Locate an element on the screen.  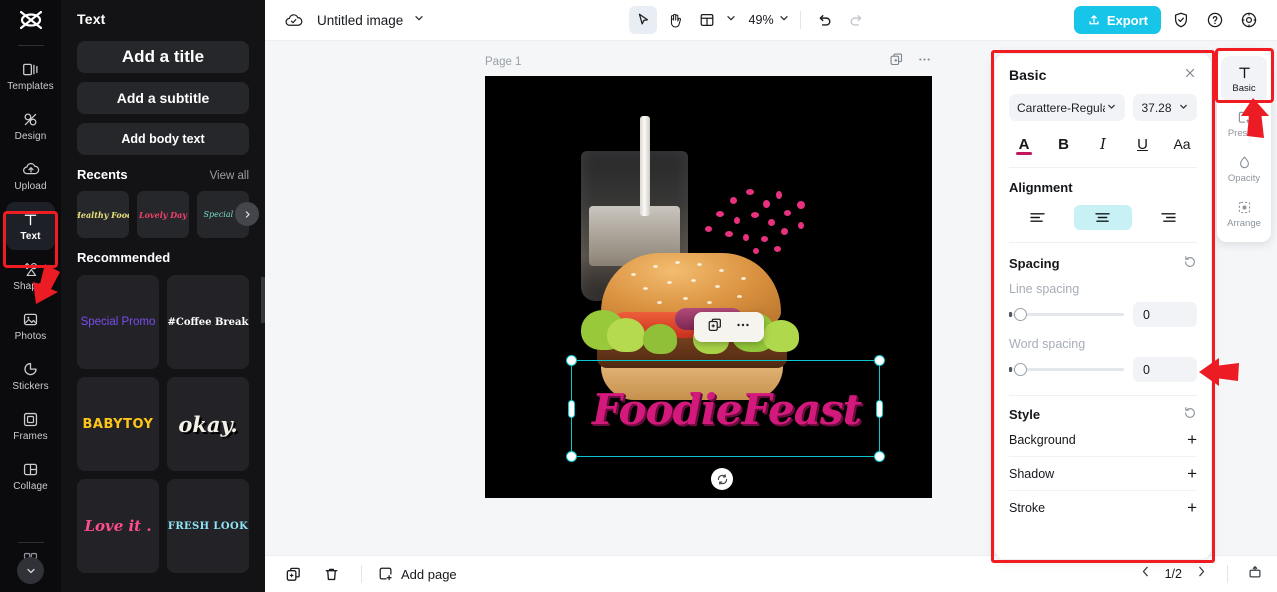
italic-button: I is located at coordinates (1103, 144).